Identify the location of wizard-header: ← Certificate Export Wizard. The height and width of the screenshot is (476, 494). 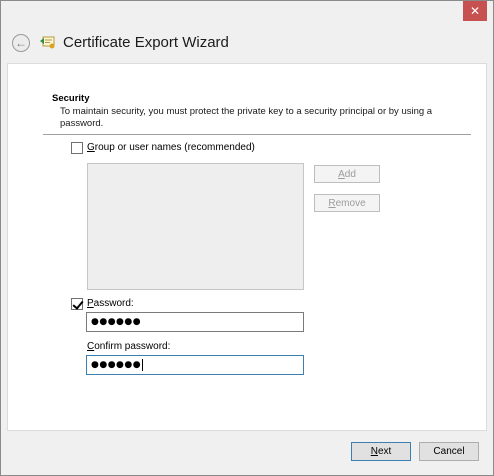
(247, 44).